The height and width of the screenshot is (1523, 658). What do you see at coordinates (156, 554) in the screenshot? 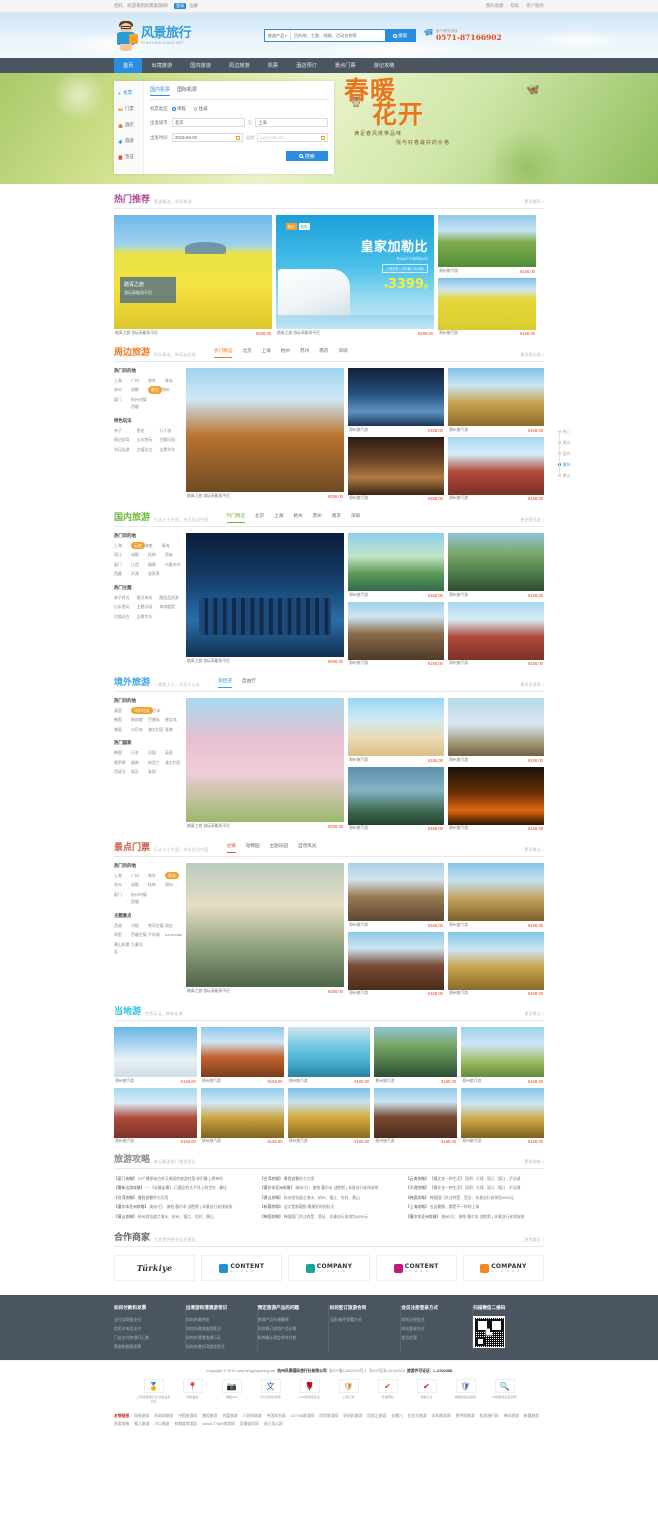
I see `filter-tag: 桂林` at bounding box center [156, 554].